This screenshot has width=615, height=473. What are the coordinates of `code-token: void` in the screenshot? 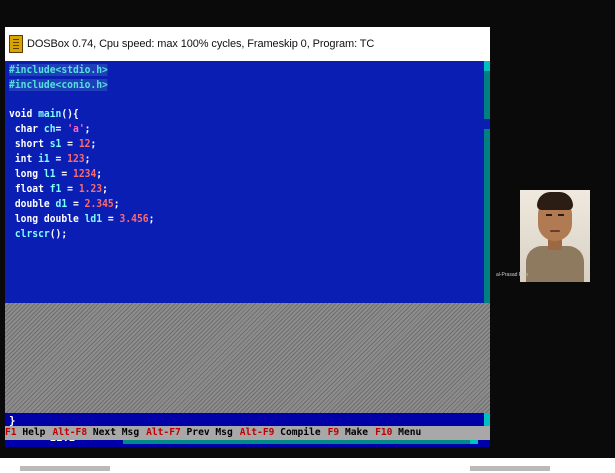 It's located at (24, 114).